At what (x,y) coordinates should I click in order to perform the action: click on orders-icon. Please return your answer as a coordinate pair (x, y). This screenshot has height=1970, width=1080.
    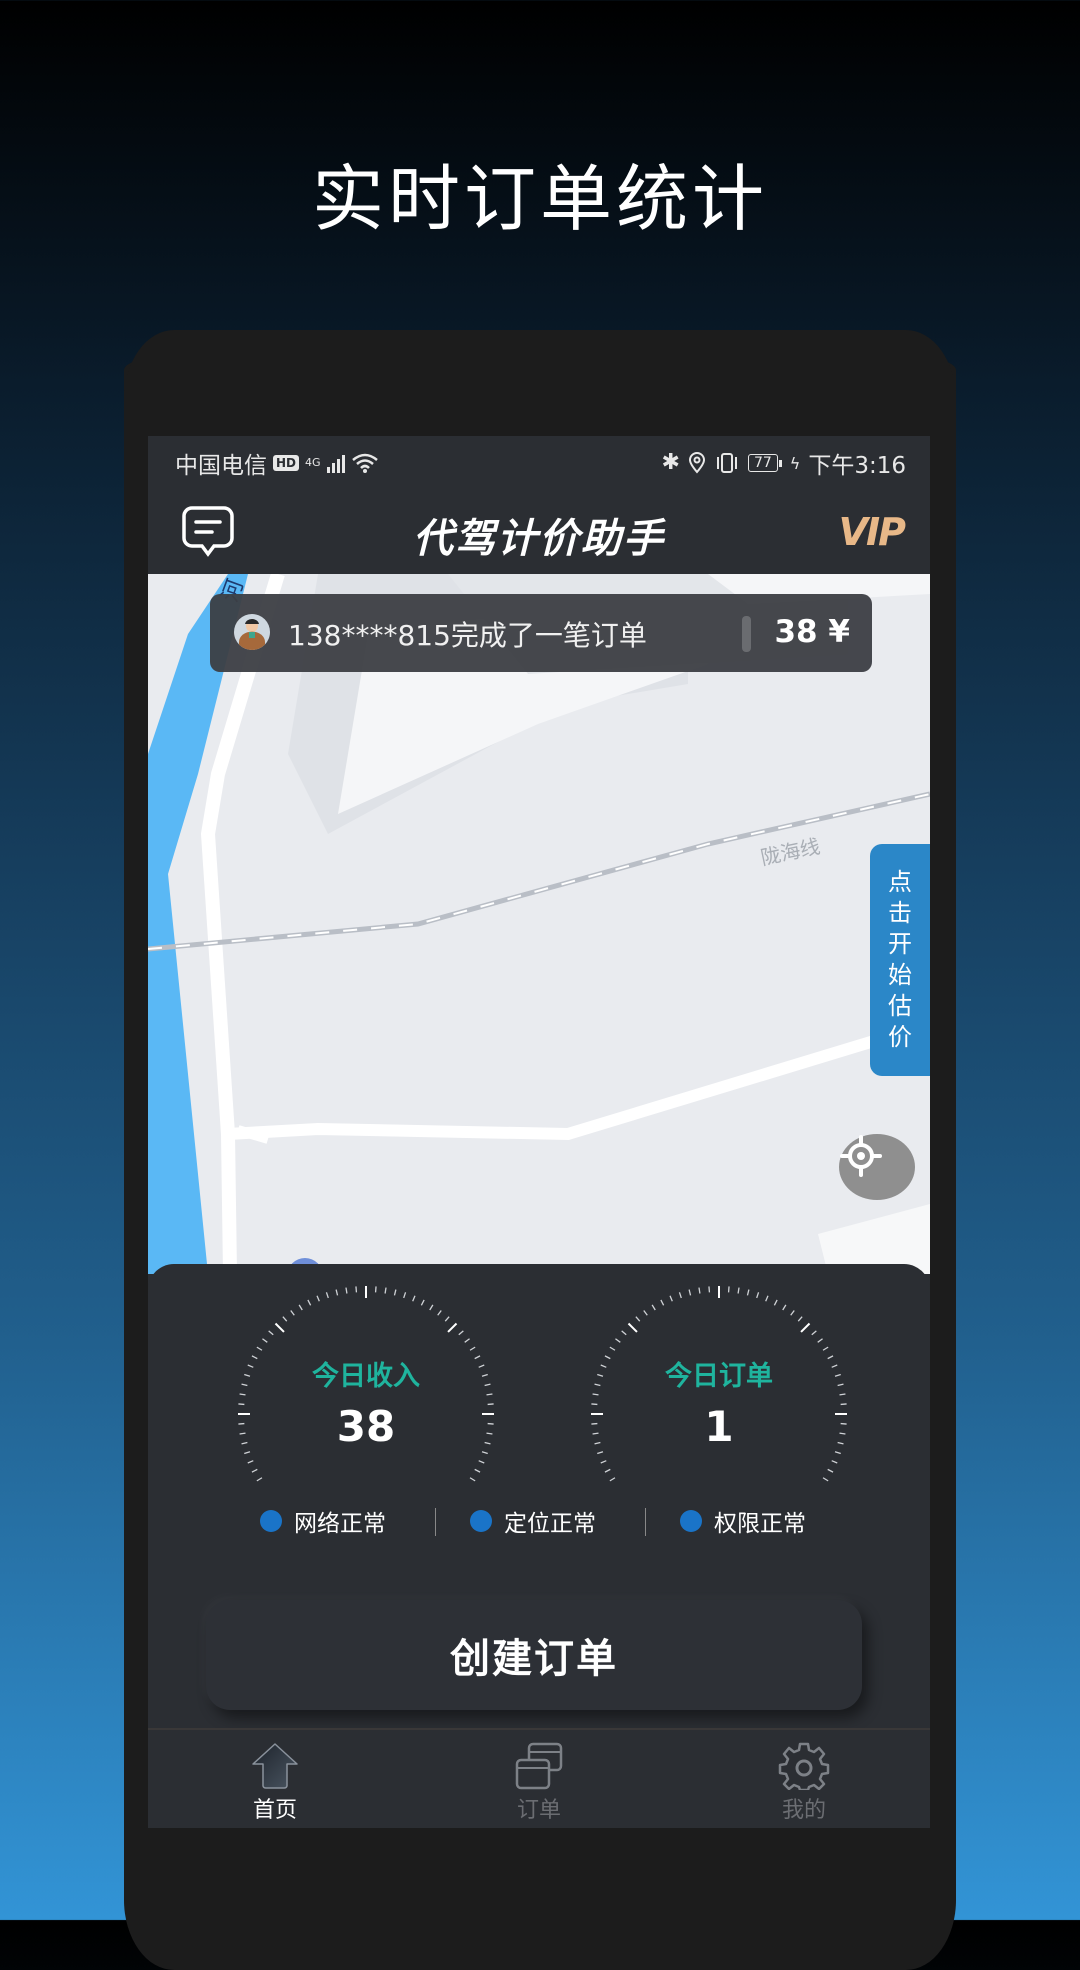
    Looking at the image, I should click on (539, 1766).